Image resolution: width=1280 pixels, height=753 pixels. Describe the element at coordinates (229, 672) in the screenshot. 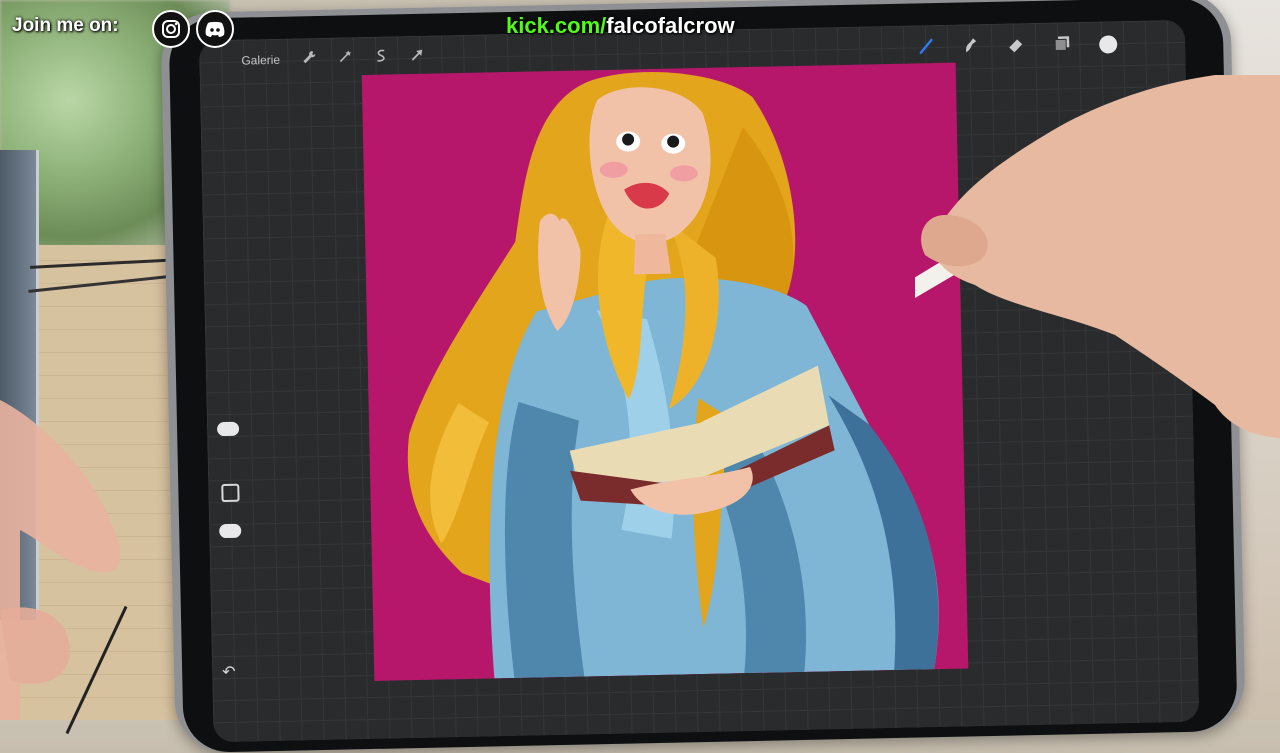

I see `undo-icon: ↶` at that location.